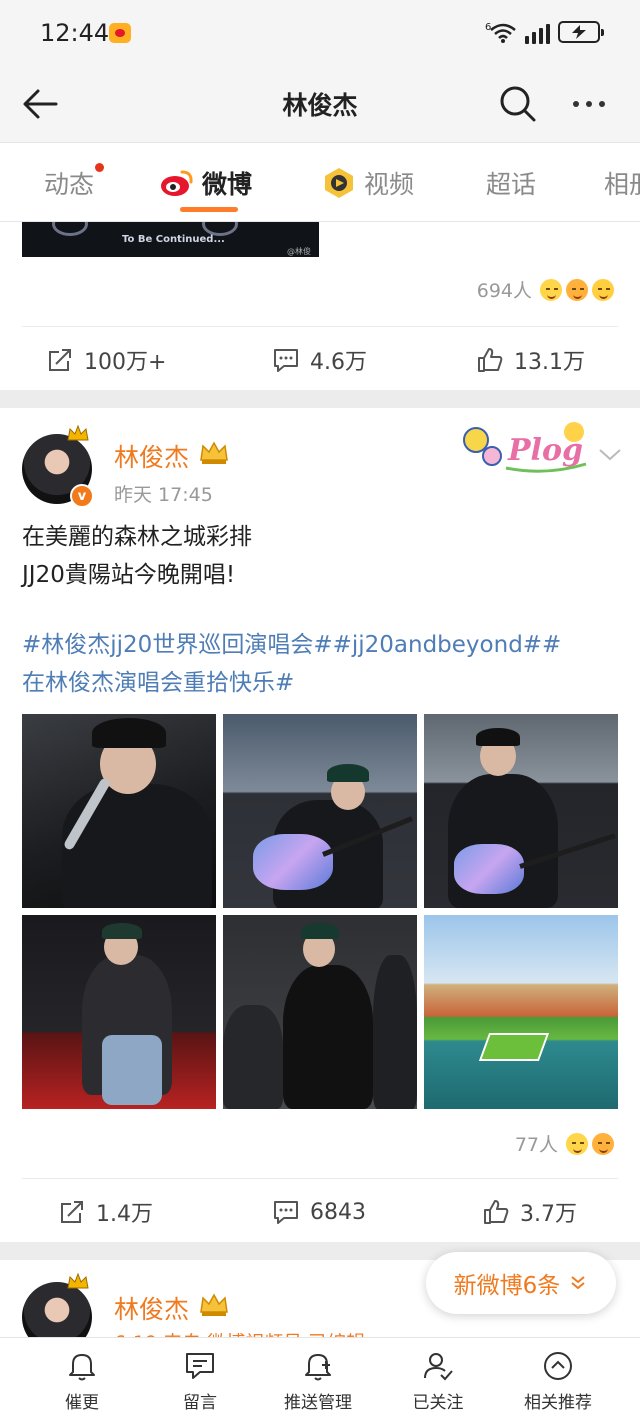  Describe the element at coordinates (75, 33) in the screenshot. I see `status-time: 12:44` at that location.